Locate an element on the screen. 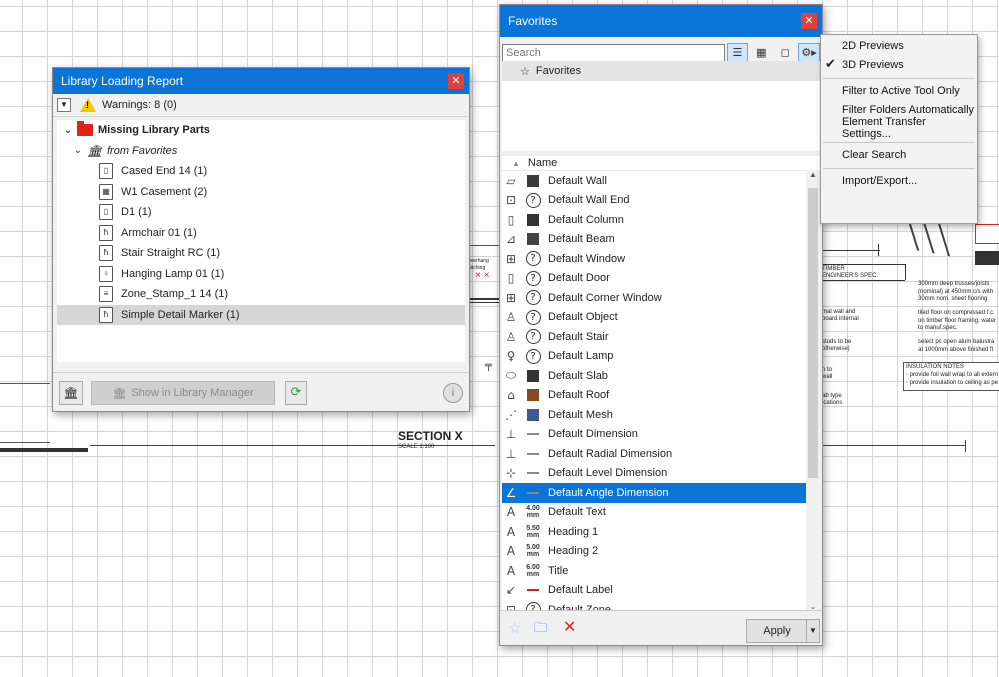 This screenshot has width=999, height=677. favorites-titlebar: Favorites ✕ is located at coordinates (661, 21).